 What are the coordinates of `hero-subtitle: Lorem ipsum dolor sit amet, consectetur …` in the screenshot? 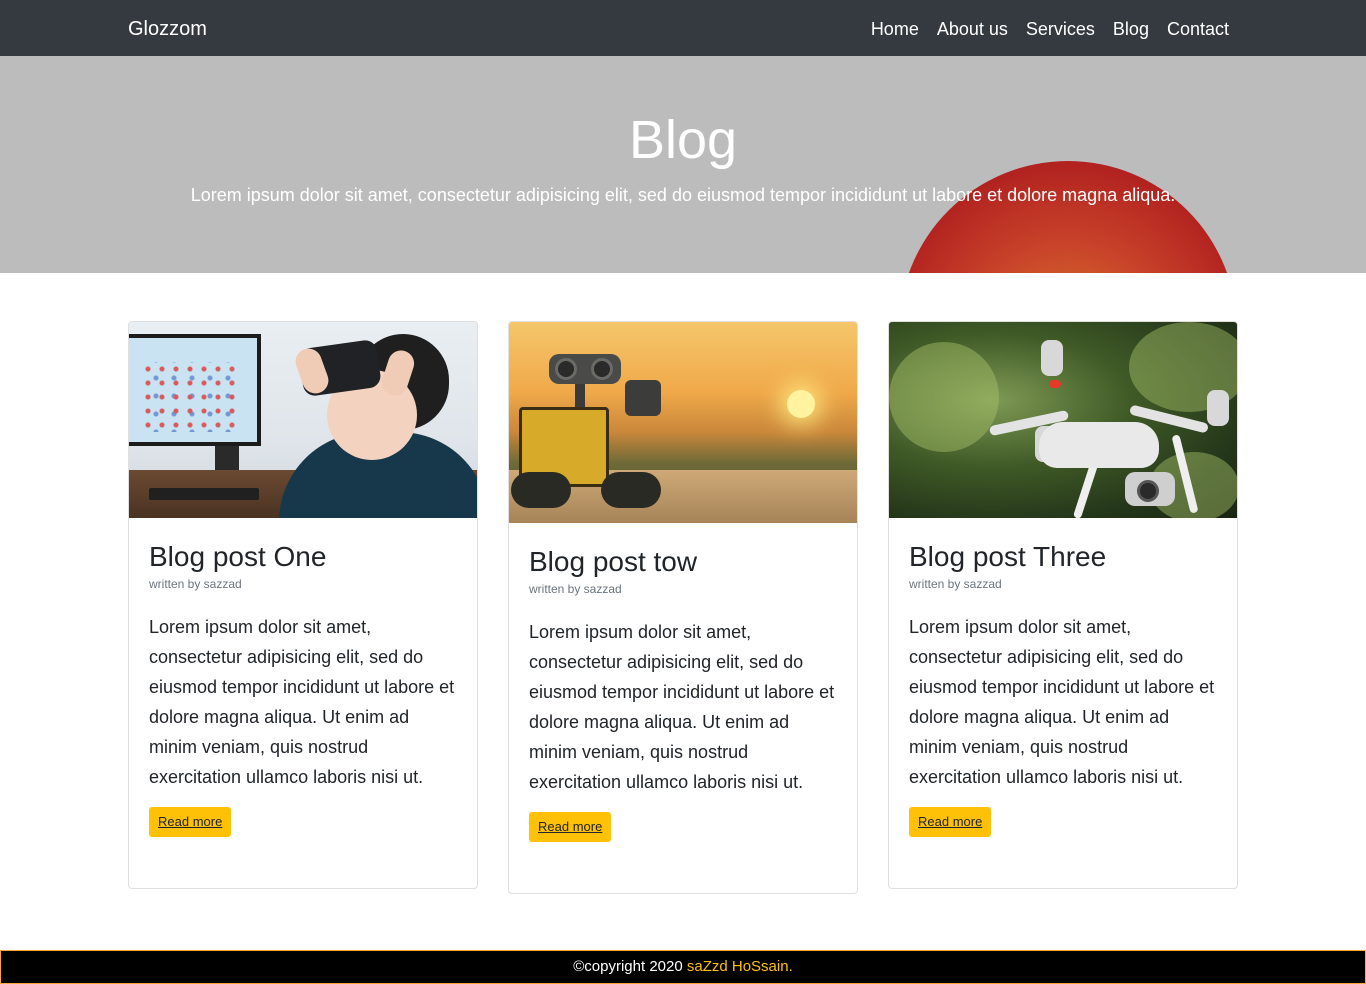 It's located at (683, 195).